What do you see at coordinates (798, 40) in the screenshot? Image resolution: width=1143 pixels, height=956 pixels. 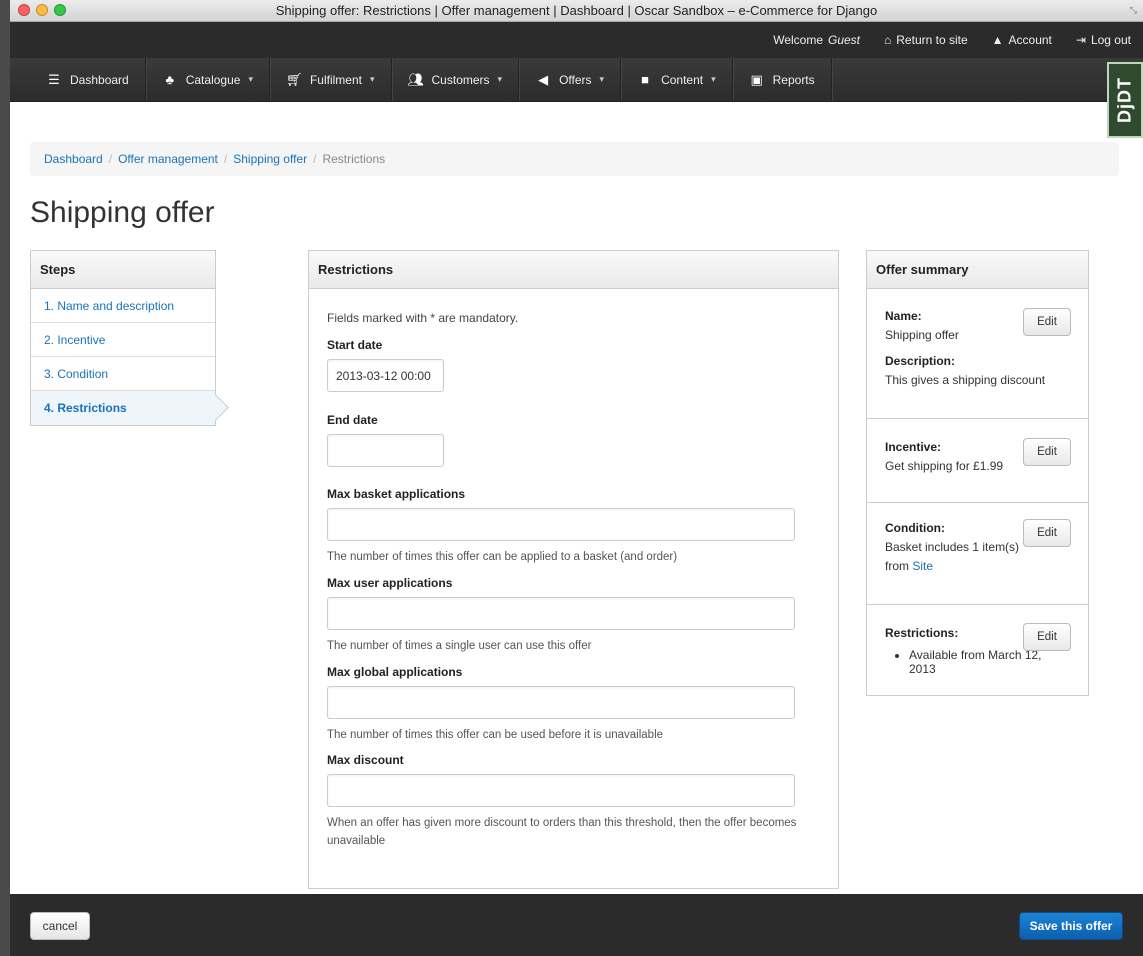 I see `welcome-label: Welcome` at bounding box center [798, 40].